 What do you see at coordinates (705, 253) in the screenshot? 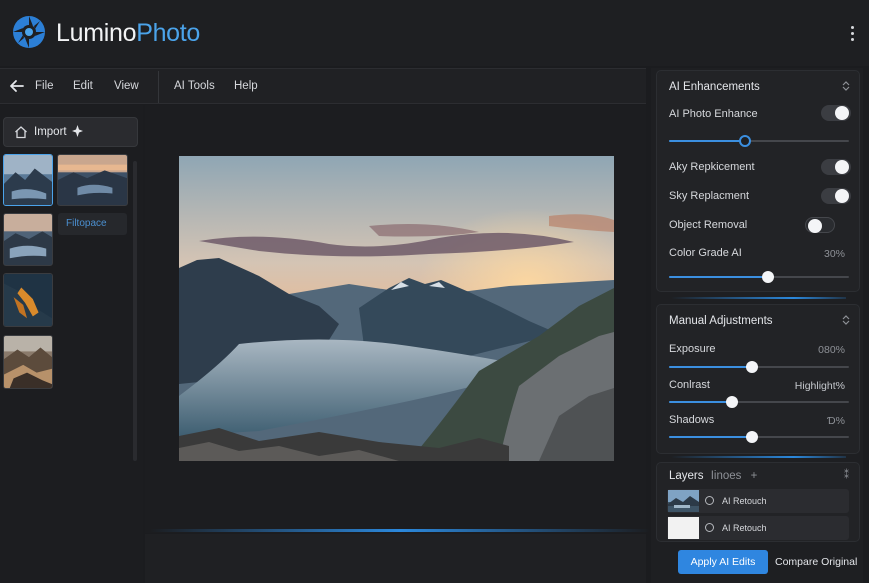
I see `color-grade-label: Color Grade AI` at bounding box center [705, 253].